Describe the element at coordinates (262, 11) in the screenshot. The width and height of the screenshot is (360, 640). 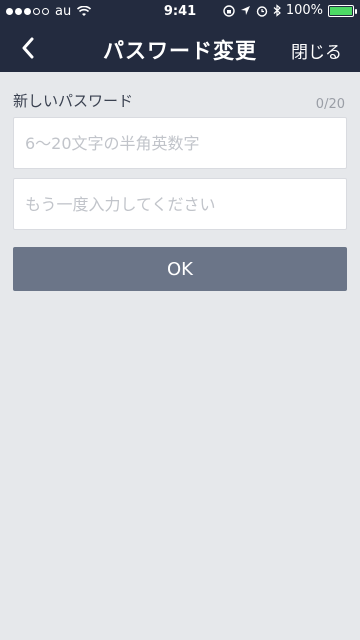
I see `alarm-icon` at that location.